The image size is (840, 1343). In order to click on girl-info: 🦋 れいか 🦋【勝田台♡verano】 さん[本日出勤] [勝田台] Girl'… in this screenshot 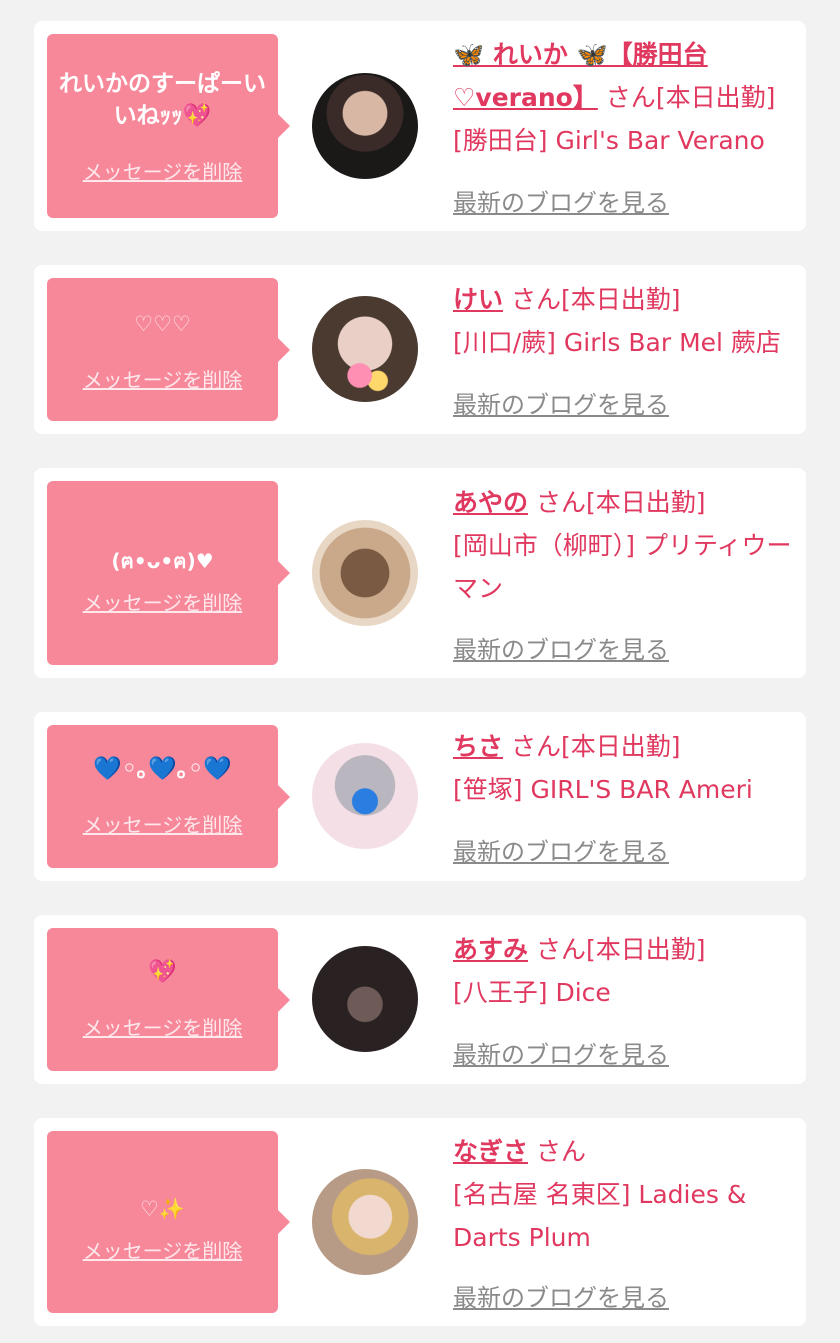, I will do `click(623, 97)`.